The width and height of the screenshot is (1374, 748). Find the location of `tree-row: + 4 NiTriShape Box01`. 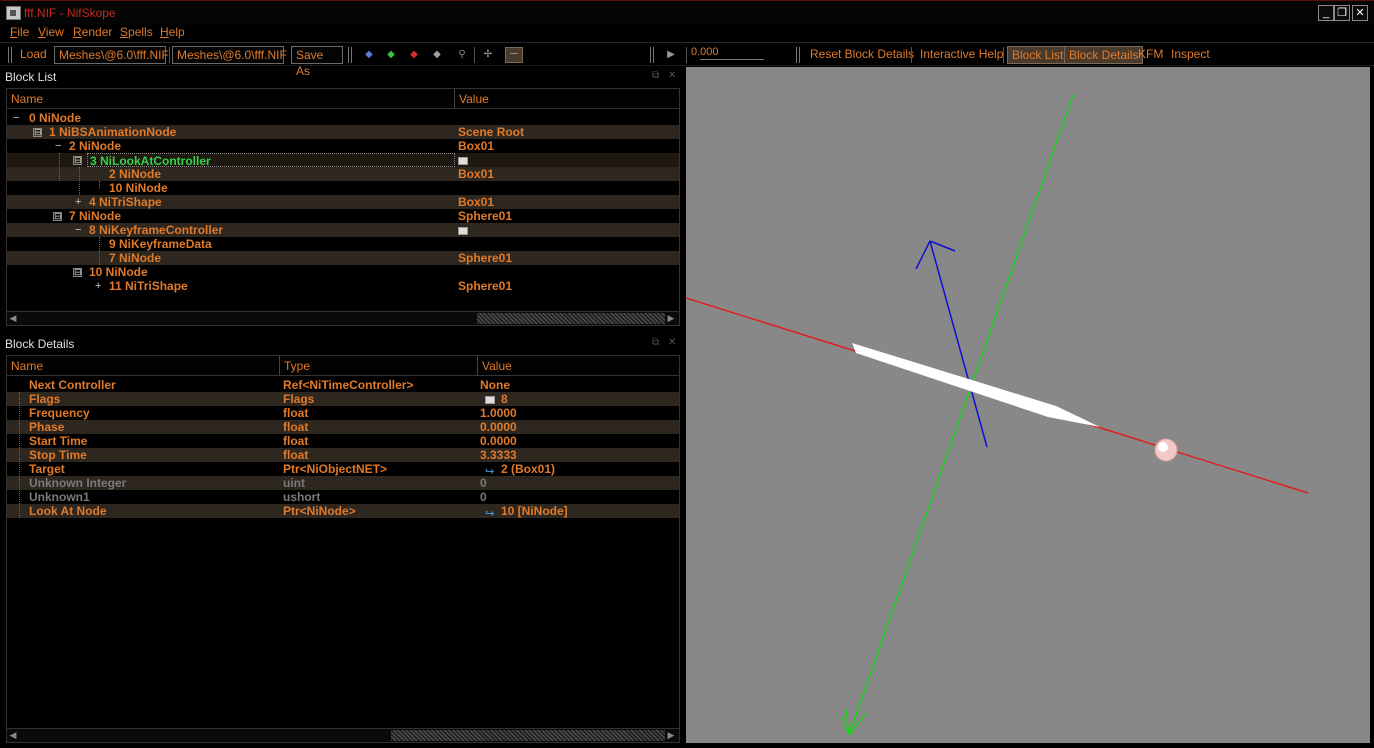

tree-row: + 4 NiTriShape Box01 is located at coordinates (343, 202).